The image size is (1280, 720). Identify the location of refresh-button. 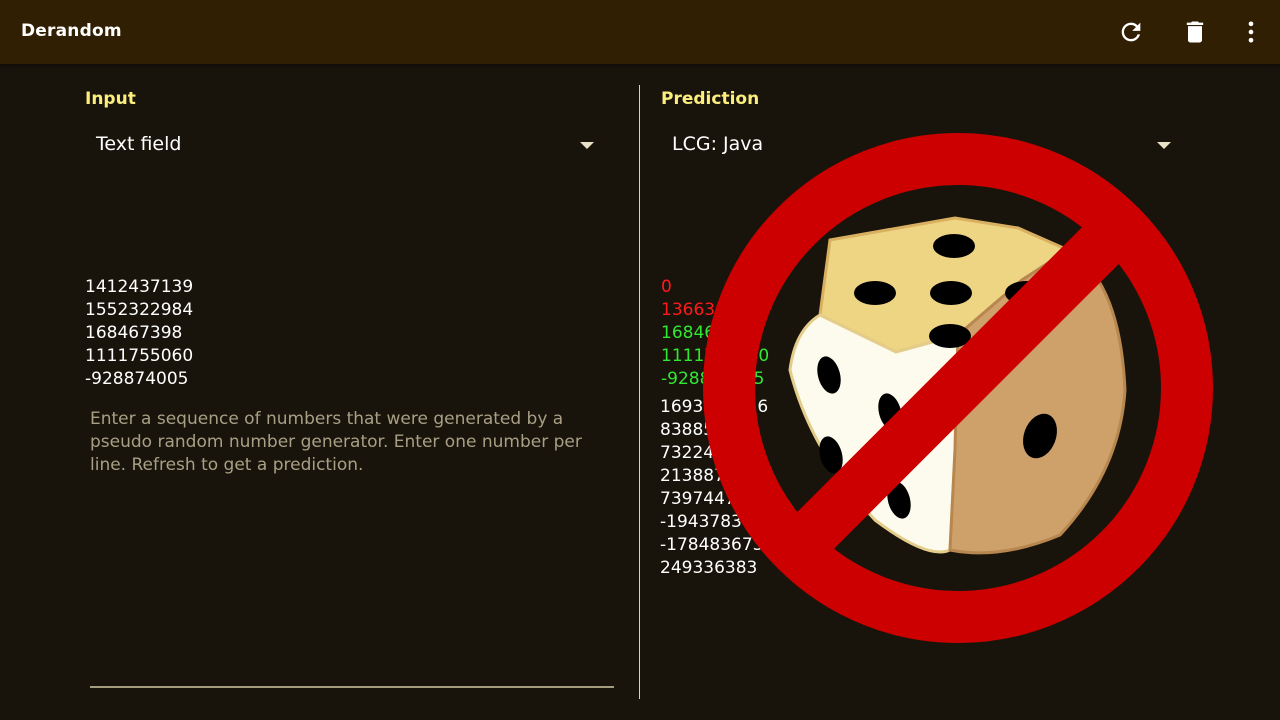
(1131, 32).